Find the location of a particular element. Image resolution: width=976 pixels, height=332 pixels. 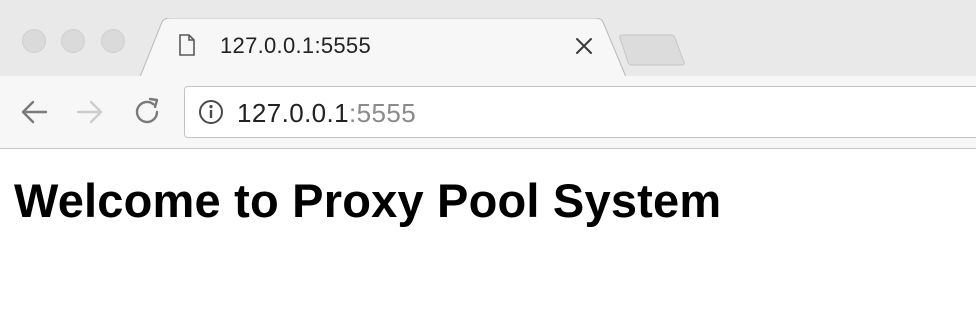

window-close-button is located at coordinates (34, 41).